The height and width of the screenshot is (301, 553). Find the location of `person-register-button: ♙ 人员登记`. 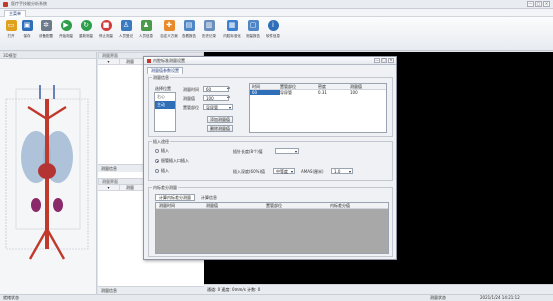

person-register-button: ♙ 人员登记 is located at coordinates (126, 29).